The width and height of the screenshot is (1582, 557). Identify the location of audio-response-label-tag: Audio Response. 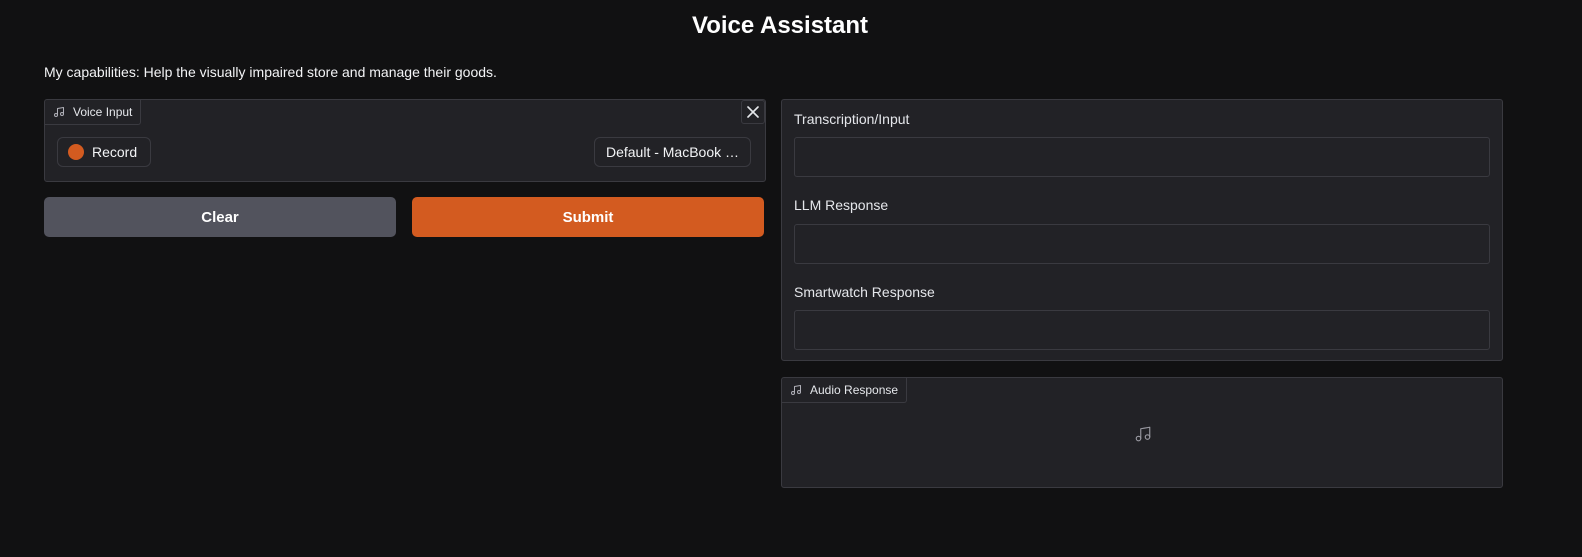
(845, 390).